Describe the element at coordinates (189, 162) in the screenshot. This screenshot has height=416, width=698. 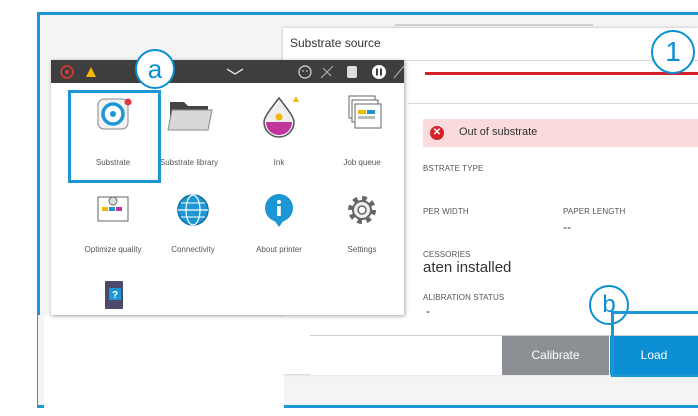
I see `substrate-library-label: Substrate library` at that location.